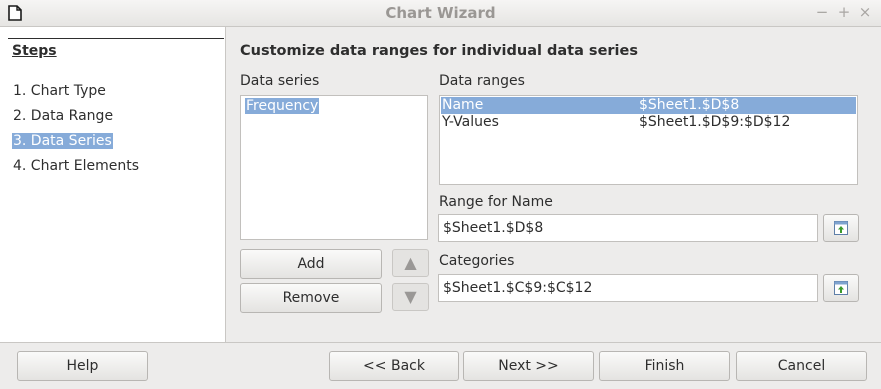  What do you see at coordinates (865, 12) in the screenshot?
I see `close-icon: ×` at bounding box center [865, 12].